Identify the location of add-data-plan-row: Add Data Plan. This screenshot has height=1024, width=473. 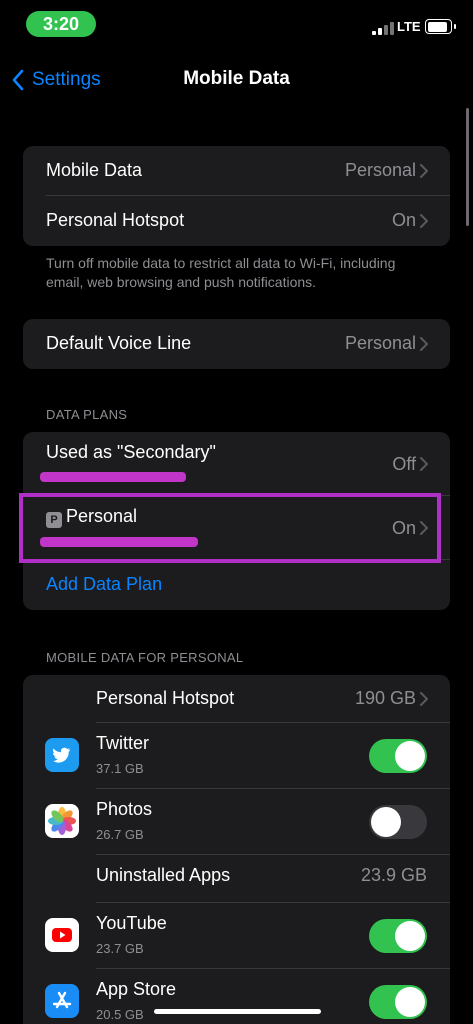
(236, 585).